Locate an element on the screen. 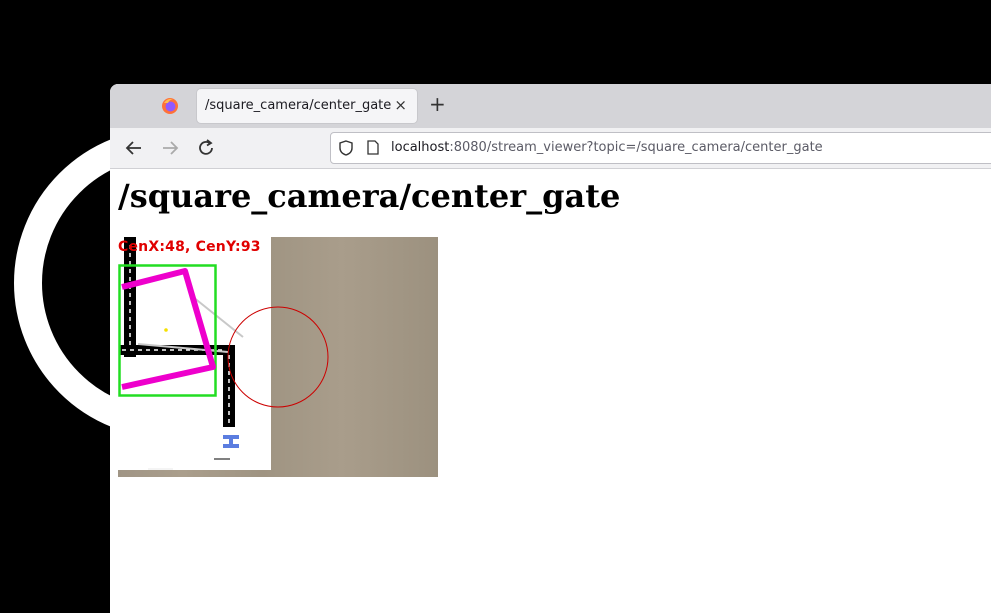  new-tab-button: + is located at coordinates (437, 104).